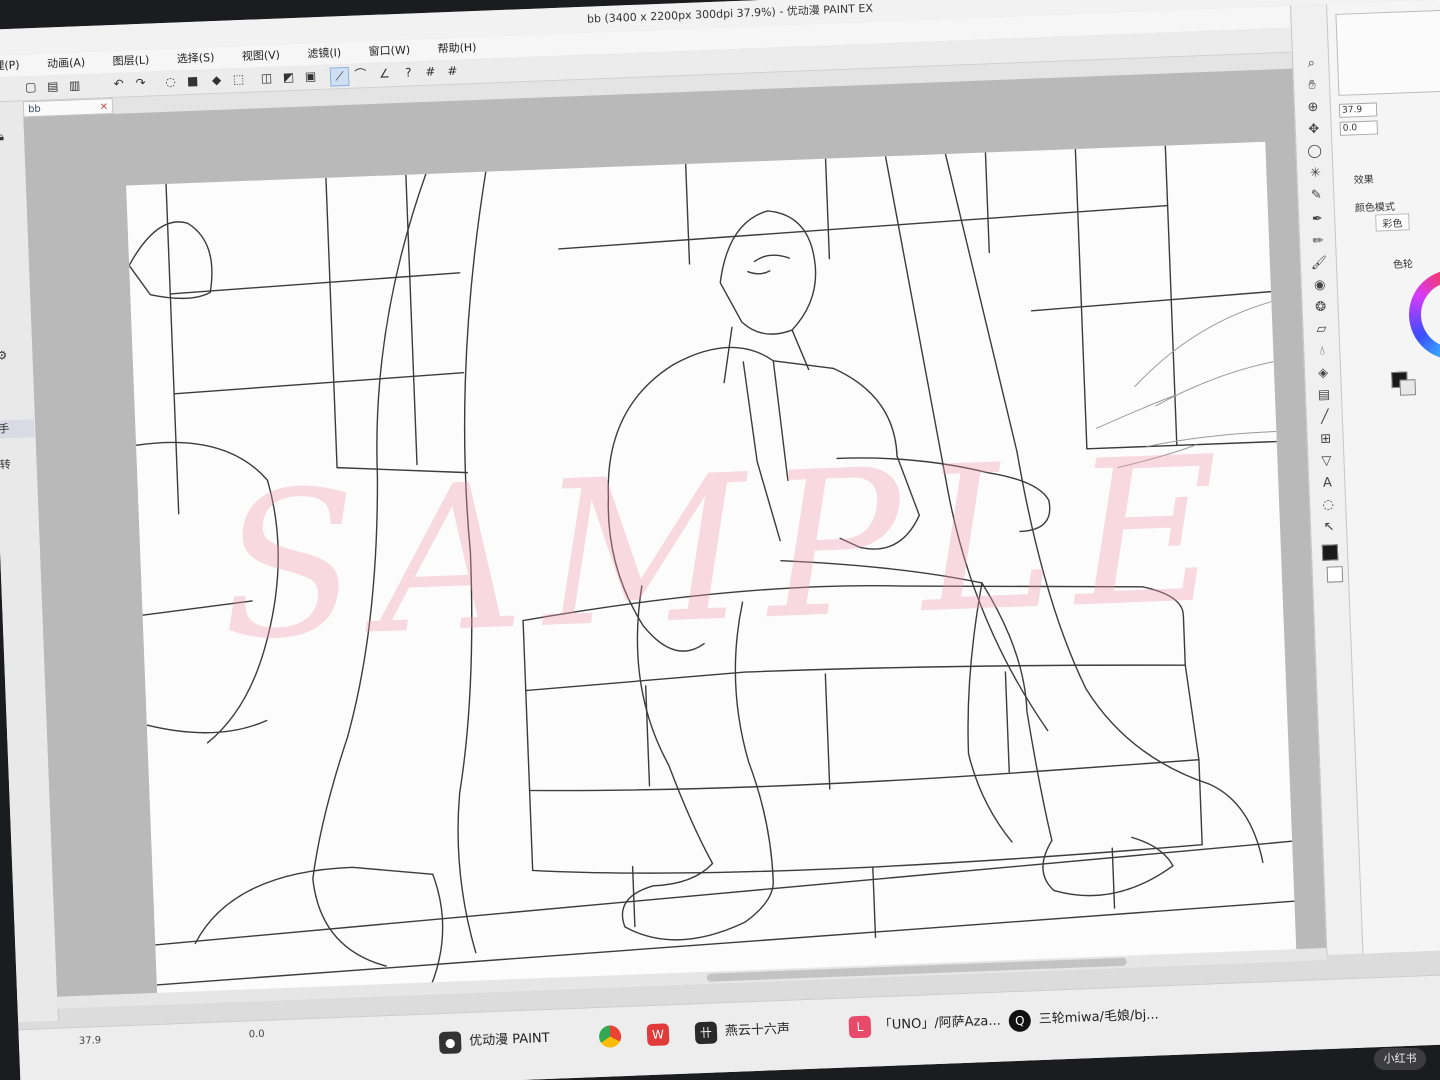  Describe the element at coordinates (1335, 574) in the screenshot. I see `sub-color-swatch` at that location.